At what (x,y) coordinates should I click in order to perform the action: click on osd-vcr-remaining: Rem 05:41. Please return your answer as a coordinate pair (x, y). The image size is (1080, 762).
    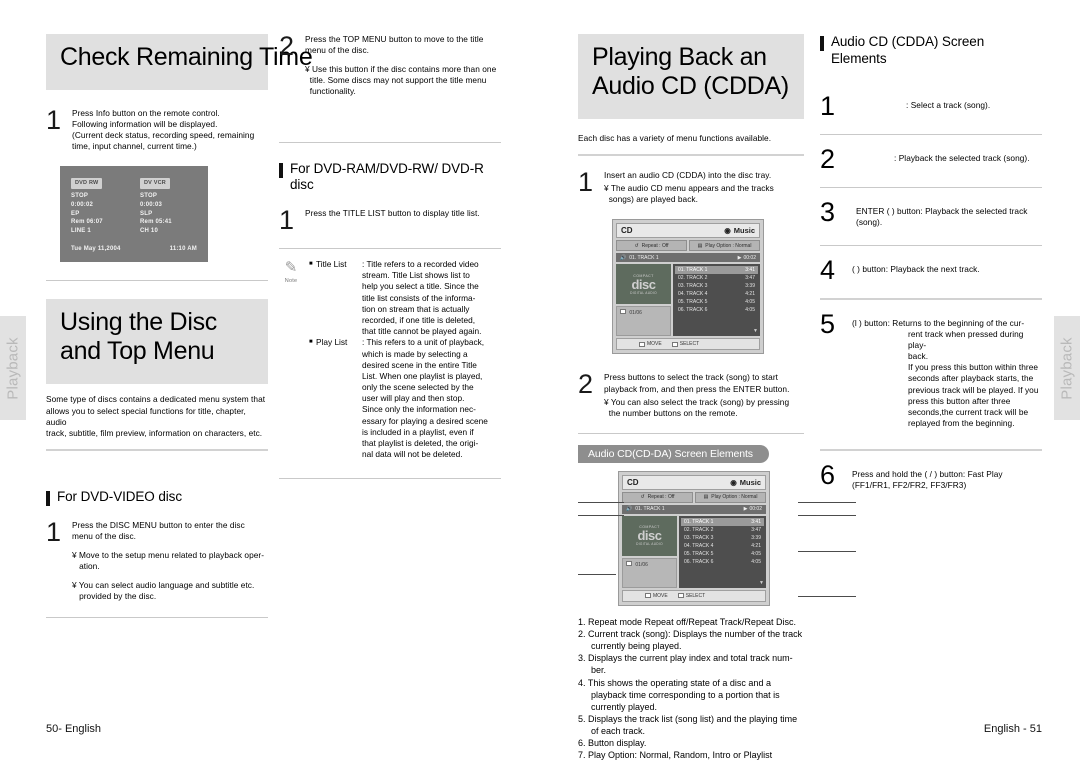
    Looking at the image, I should click on (156, 222).